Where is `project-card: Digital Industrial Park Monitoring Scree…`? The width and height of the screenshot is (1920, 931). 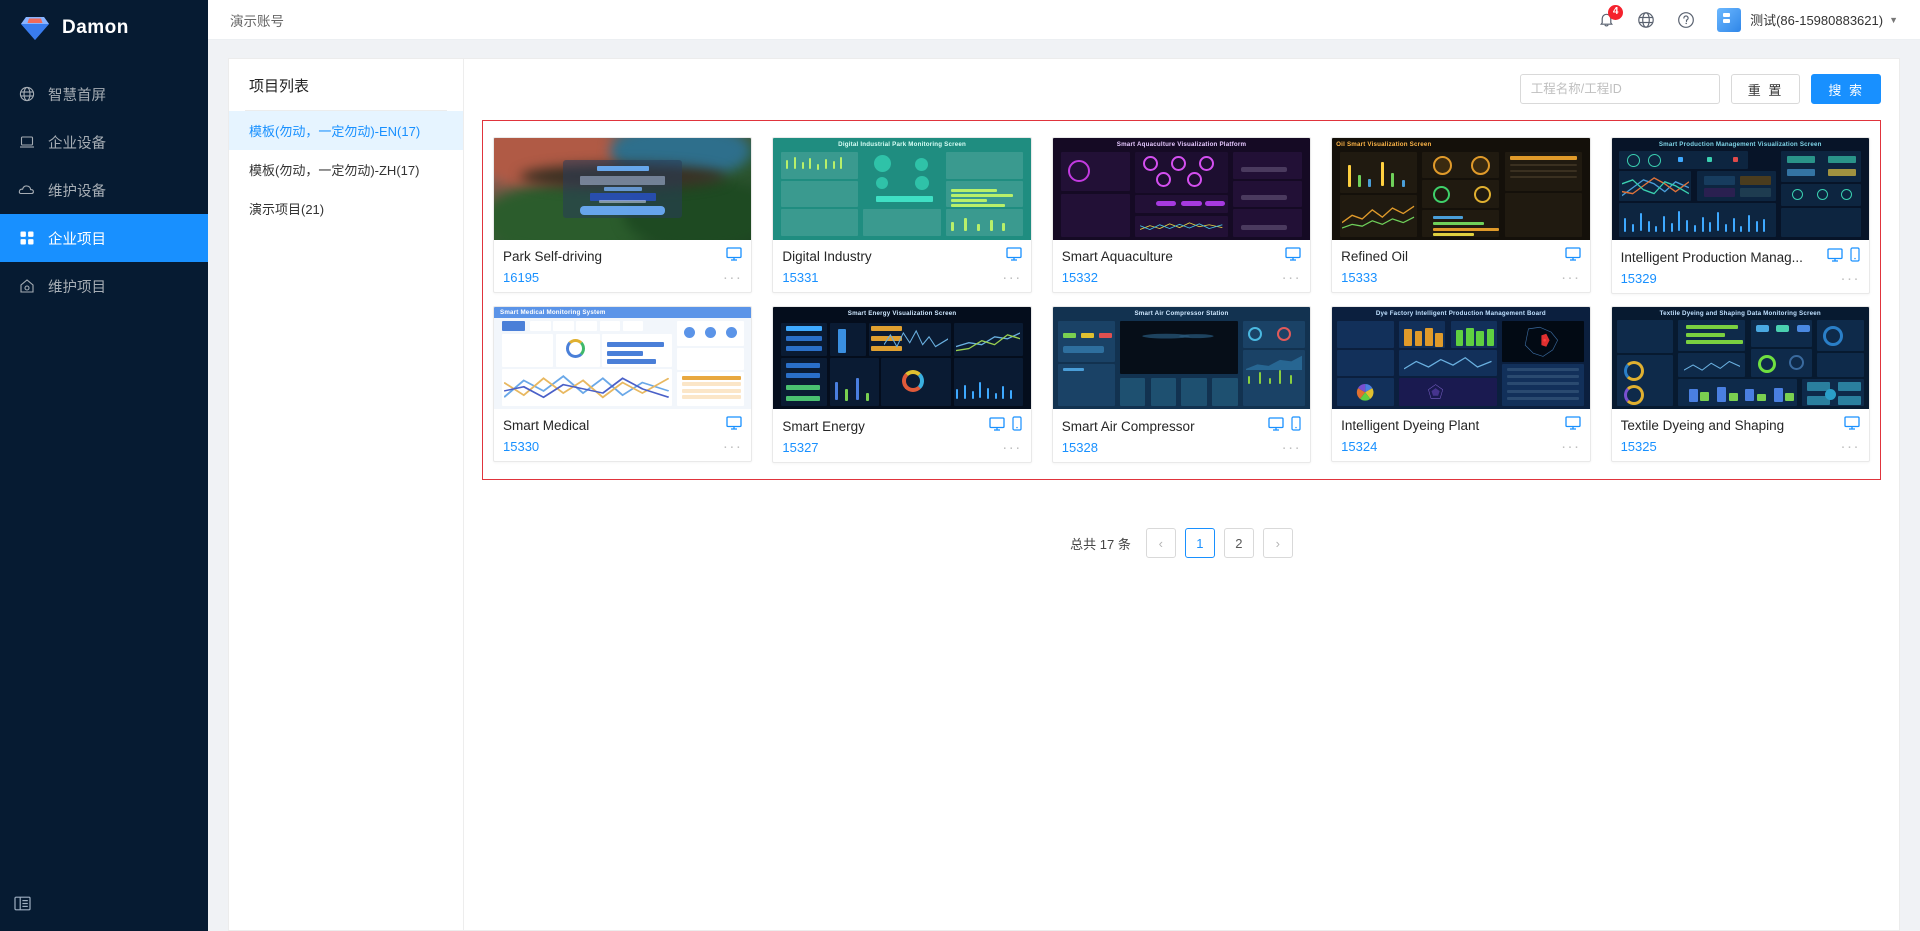
project-card: Digital Industrial Park Monitoring Scree… is located at coordinates (902, 215).